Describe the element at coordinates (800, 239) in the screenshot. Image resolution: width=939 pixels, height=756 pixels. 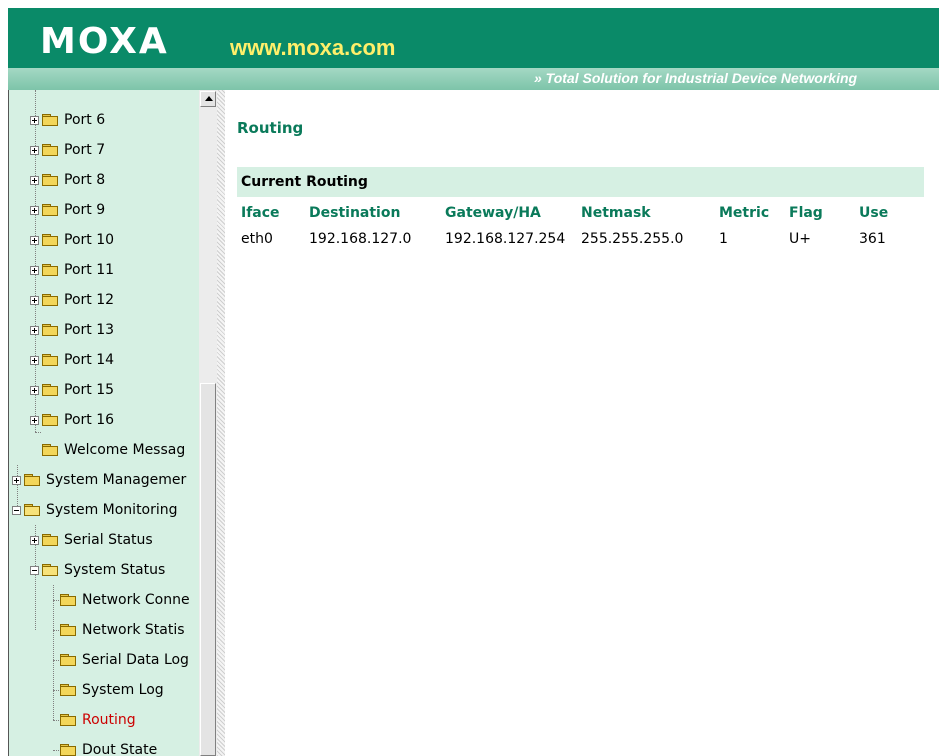
I see `cell-flag: U+` at that location.